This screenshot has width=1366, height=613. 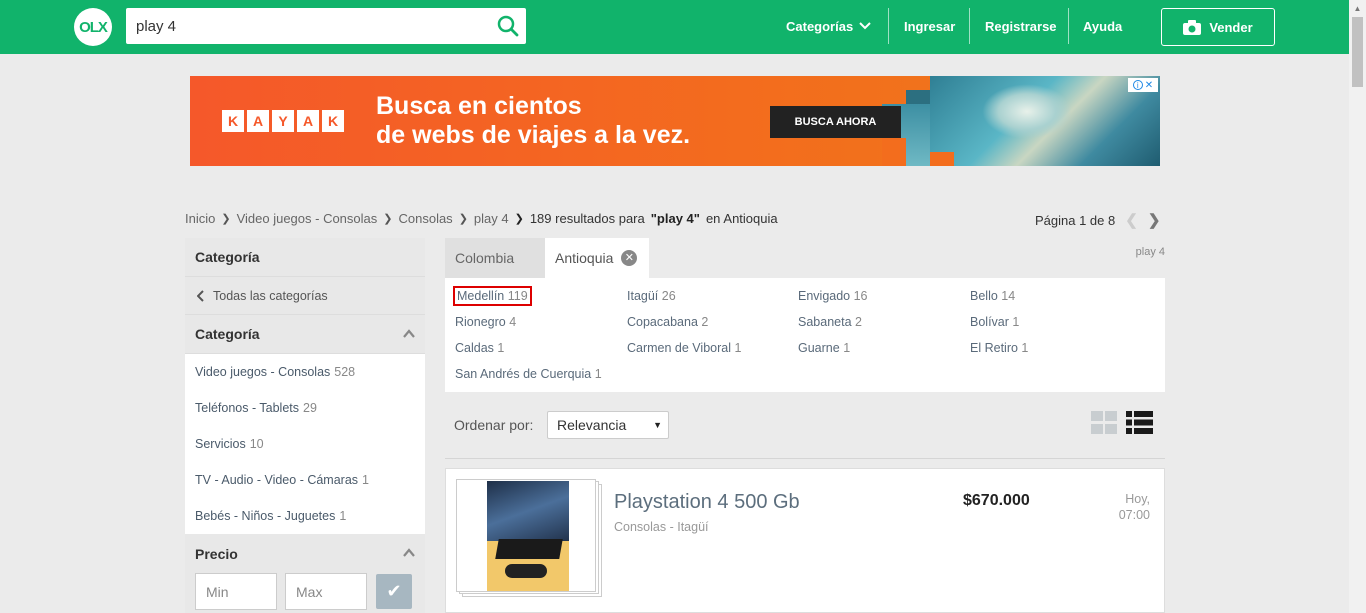 I want to click on remove-location-icon: ✕, so click(x=629, y=258).